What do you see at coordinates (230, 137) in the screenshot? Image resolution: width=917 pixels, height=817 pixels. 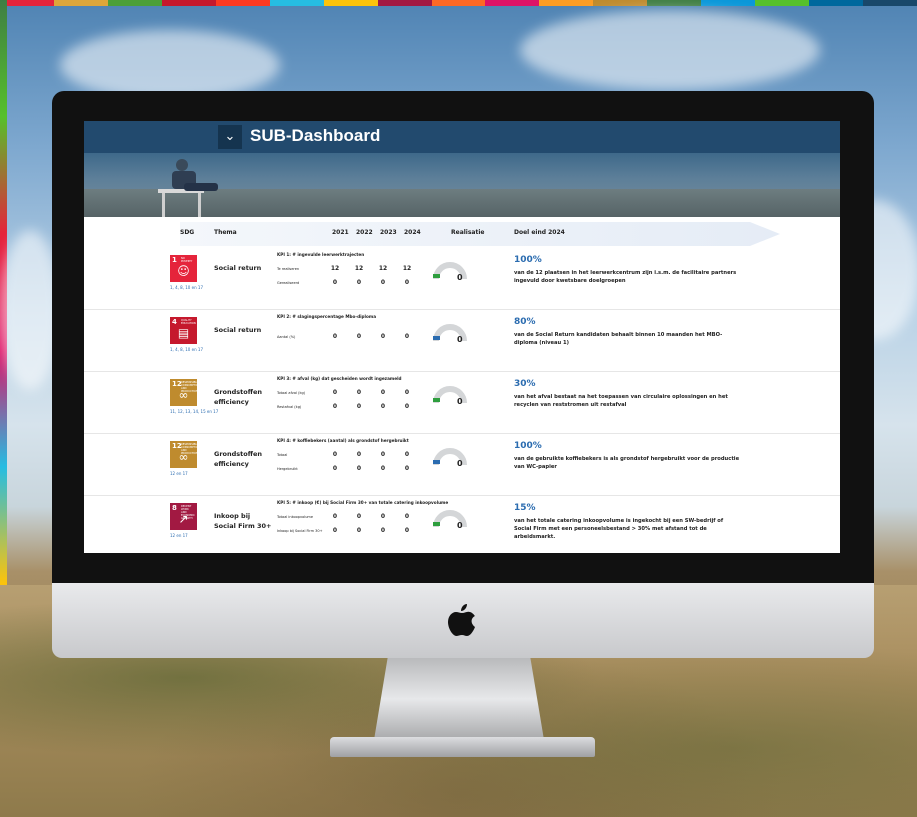 I see `chevron-down-icon: ⌄` at bounding box center [230, 137].